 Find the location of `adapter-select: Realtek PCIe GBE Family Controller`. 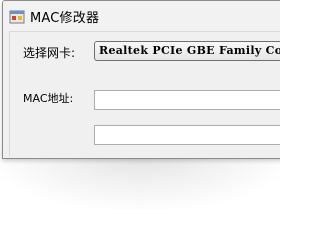

adapter-select: Realtek PCIe GBE Family Controller is located at coordinates (187, 51).